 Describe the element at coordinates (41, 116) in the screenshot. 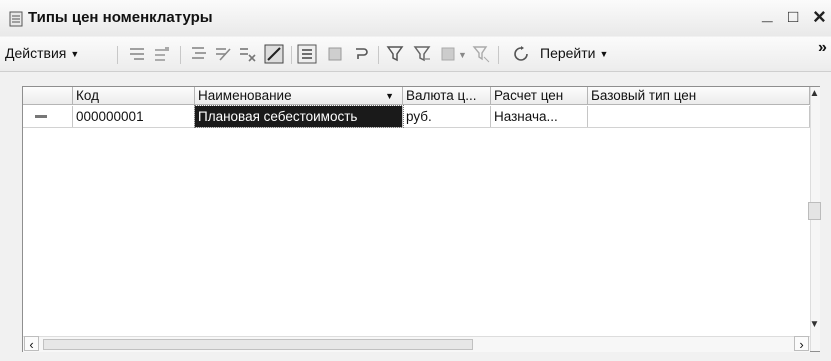

I see `row-state-icon` at that location.